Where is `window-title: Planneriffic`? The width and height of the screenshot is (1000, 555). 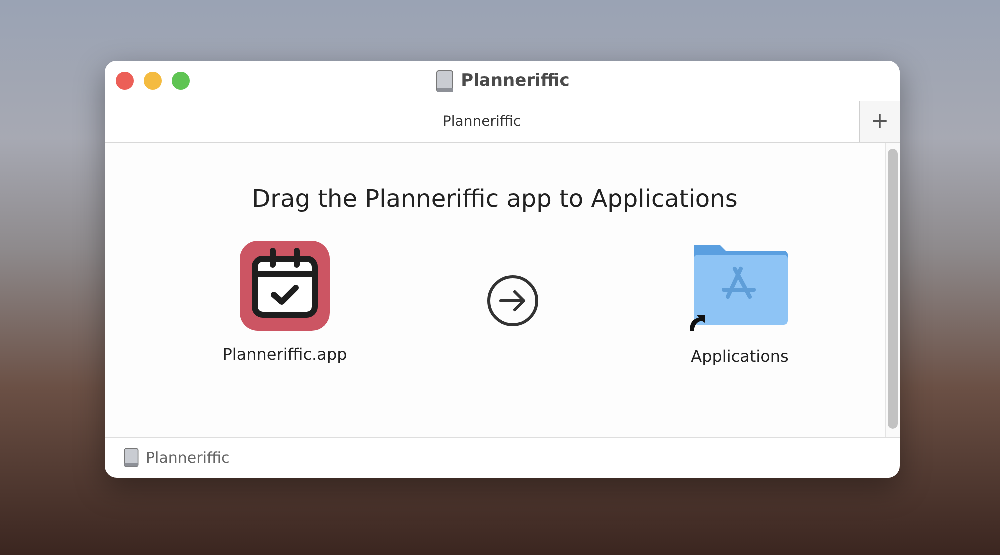
window-title: Planneriffic is located at coordinates (515, 81).